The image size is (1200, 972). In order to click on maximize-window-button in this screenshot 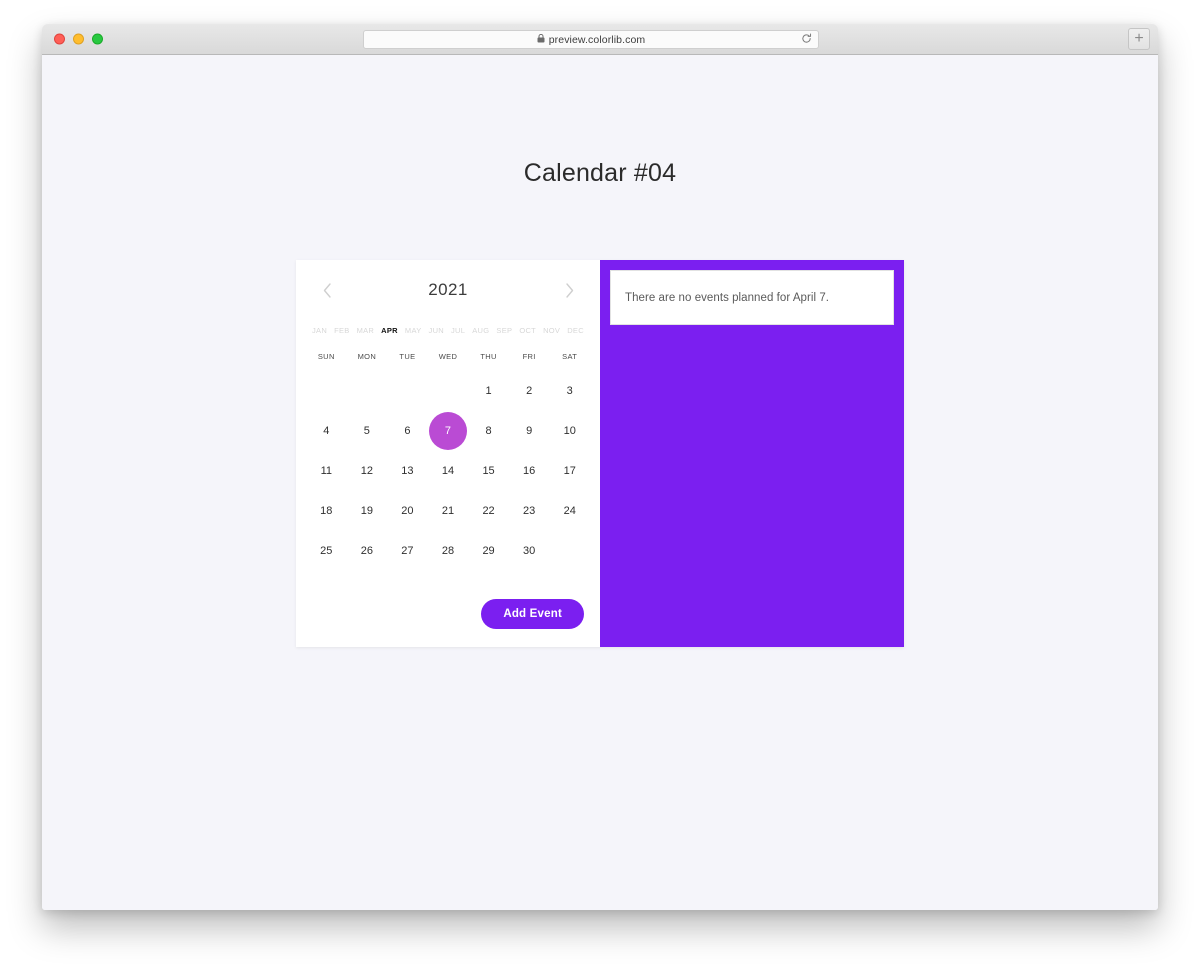, I will do `click(97, 39)`.